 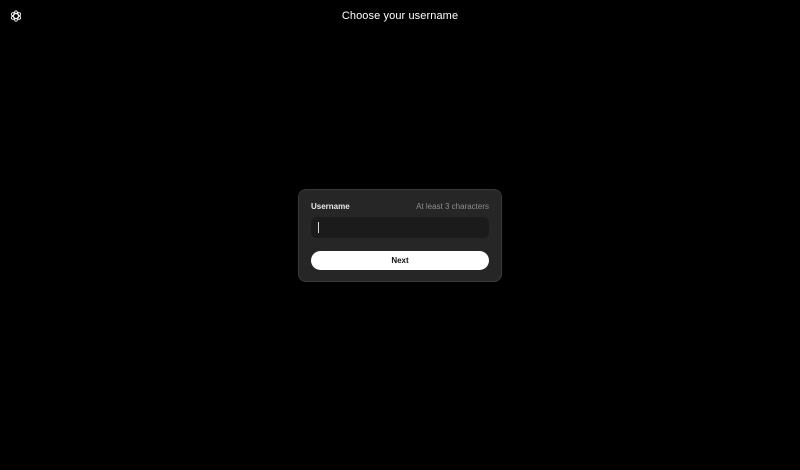 What do you see at coordinates (400, 16) in the screenshot?
I see `page-title: Choose your username` at bounding box center [400, 16].